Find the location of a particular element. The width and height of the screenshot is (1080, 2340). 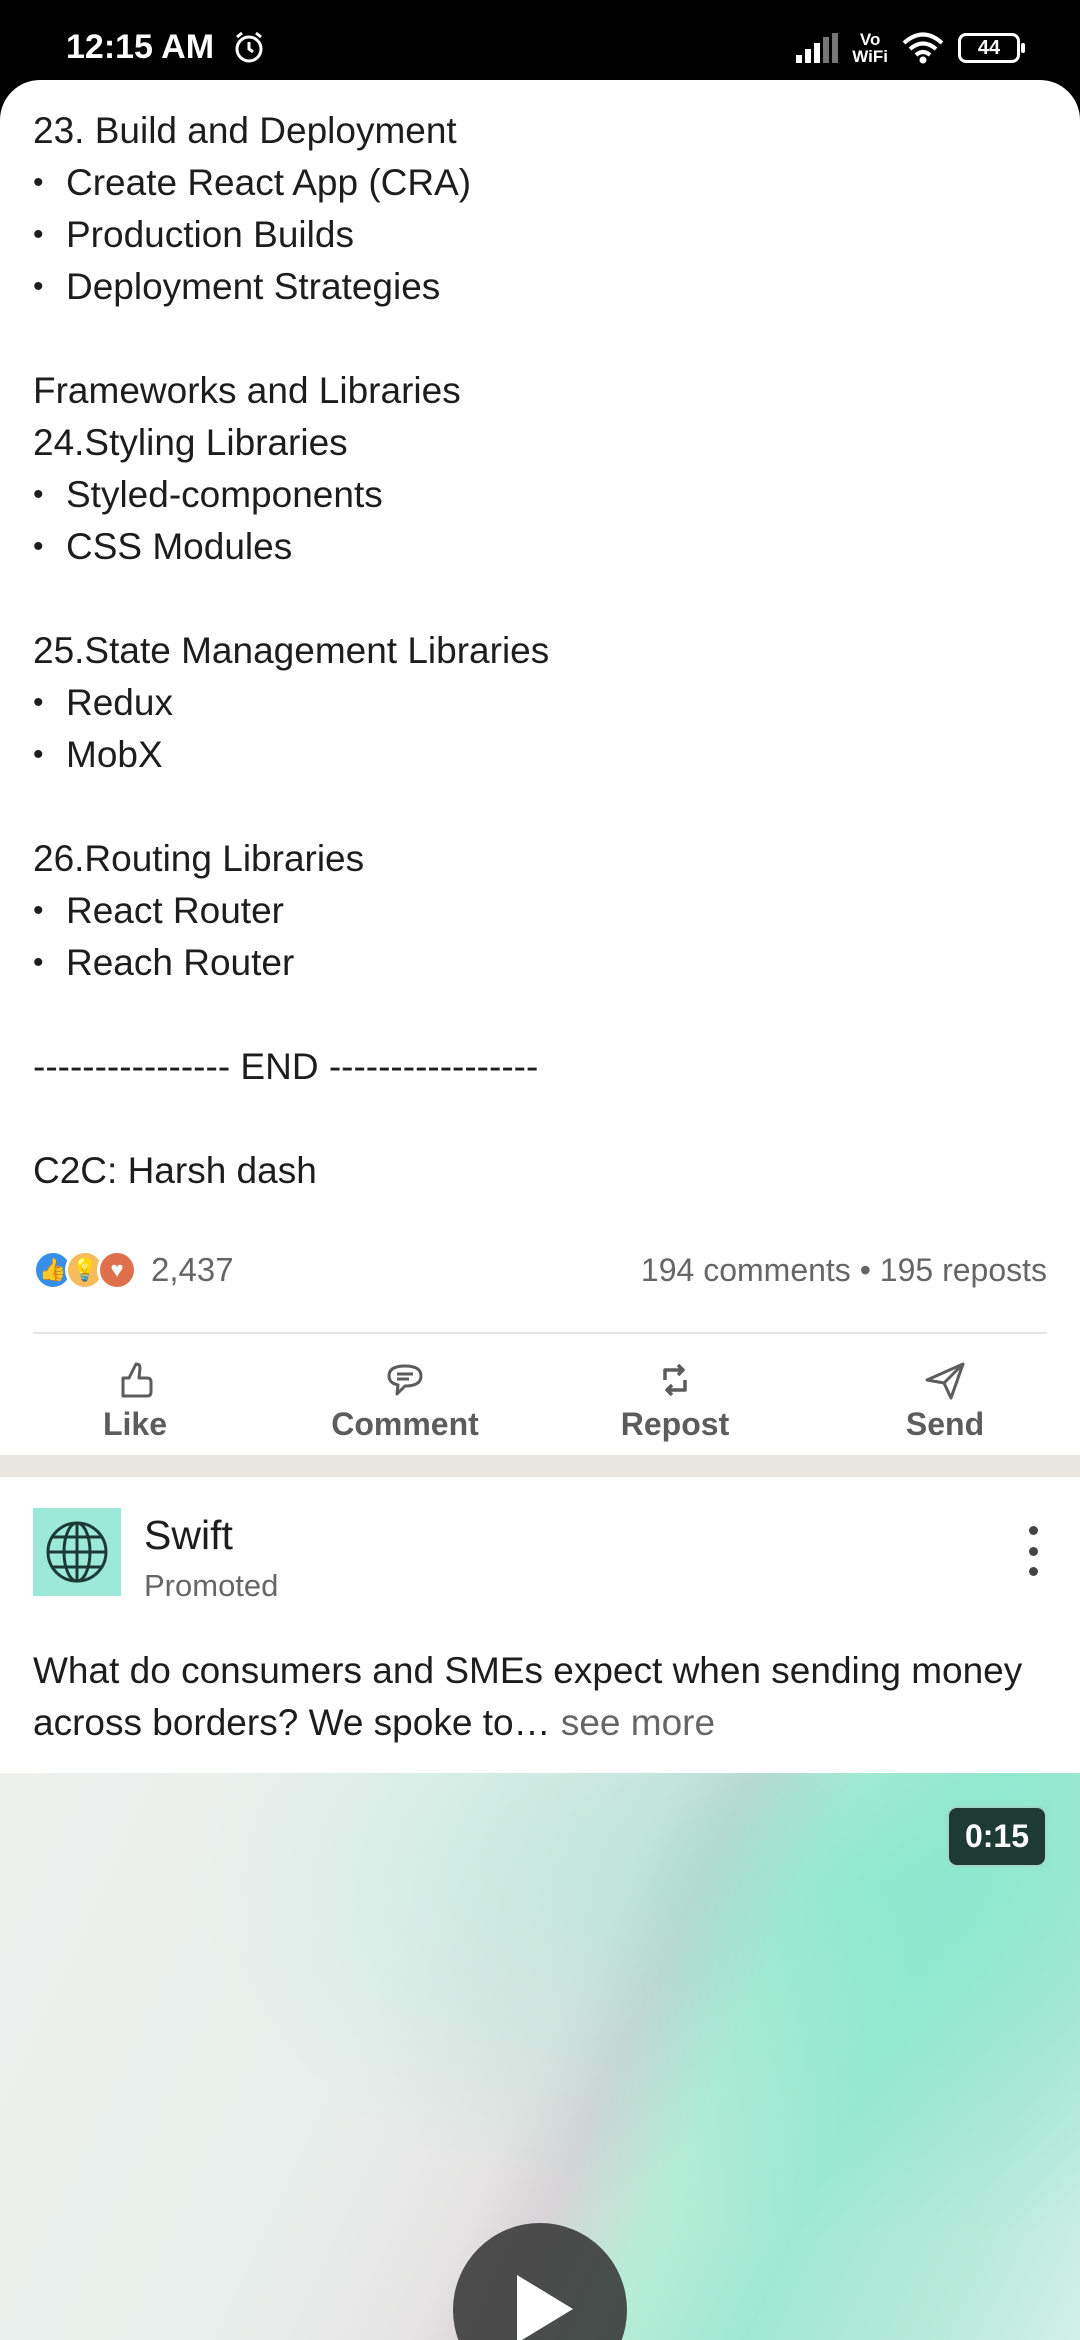

advertiser-logo is located at coordinates (77, 1552).